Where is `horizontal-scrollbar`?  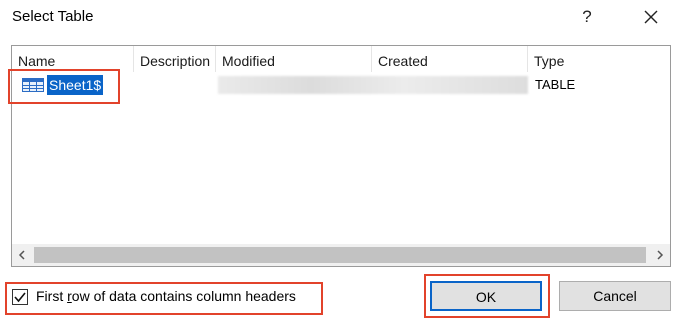 horizontal-scrollbar is located at coordinates (341, 255).